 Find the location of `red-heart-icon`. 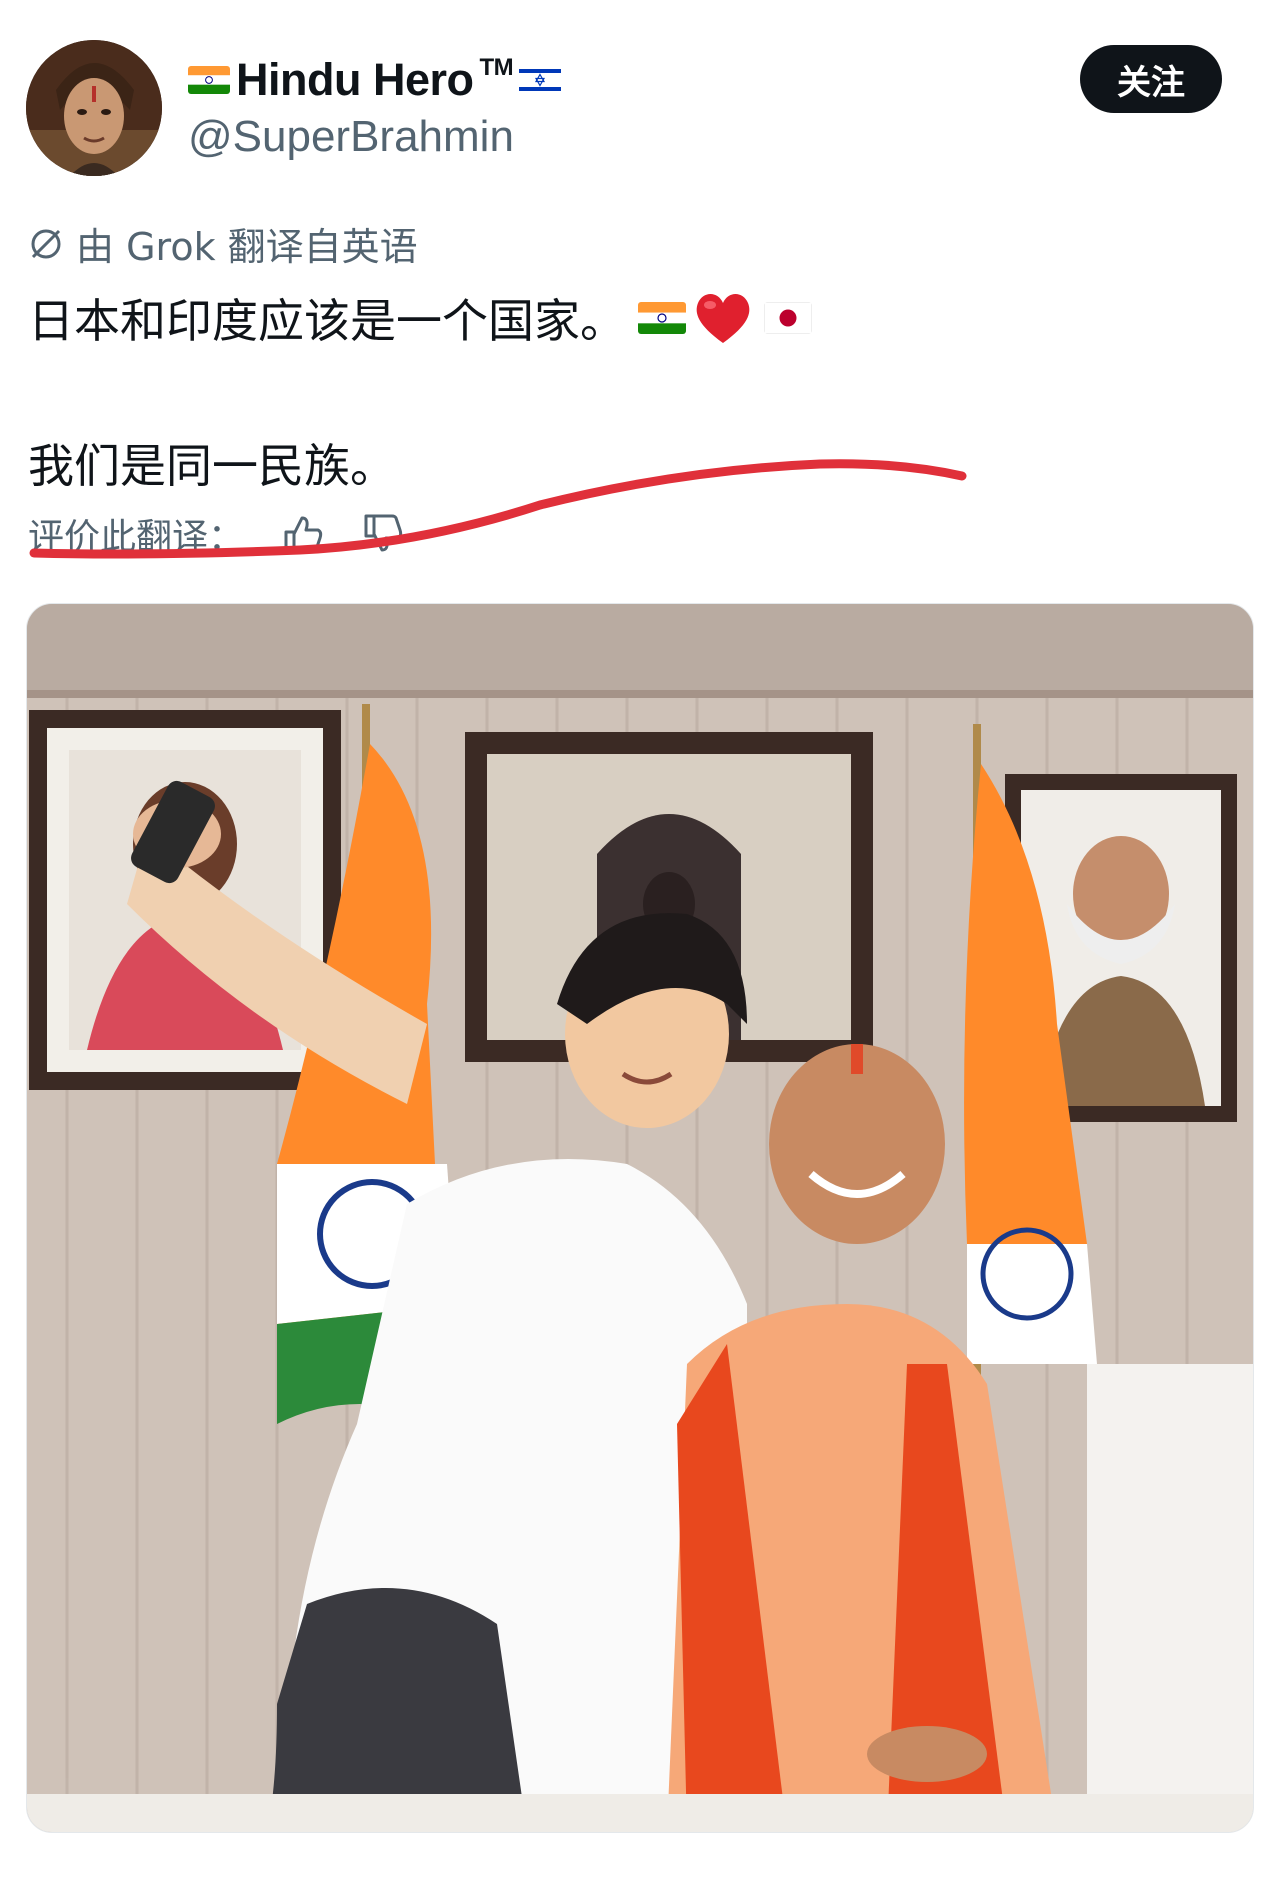

red-heart-icon is located at coordinates (723, 318).